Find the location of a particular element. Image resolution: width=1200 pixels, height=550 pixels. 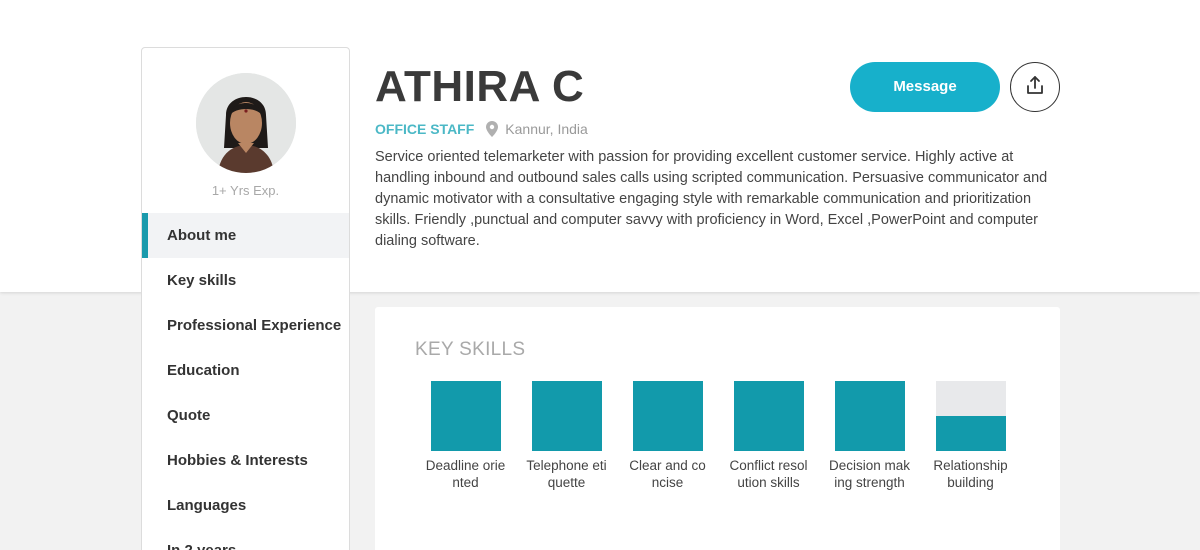

sidebar-item-hobbies-interests: Hobbies & Interests is located at coordinates (245, 460).